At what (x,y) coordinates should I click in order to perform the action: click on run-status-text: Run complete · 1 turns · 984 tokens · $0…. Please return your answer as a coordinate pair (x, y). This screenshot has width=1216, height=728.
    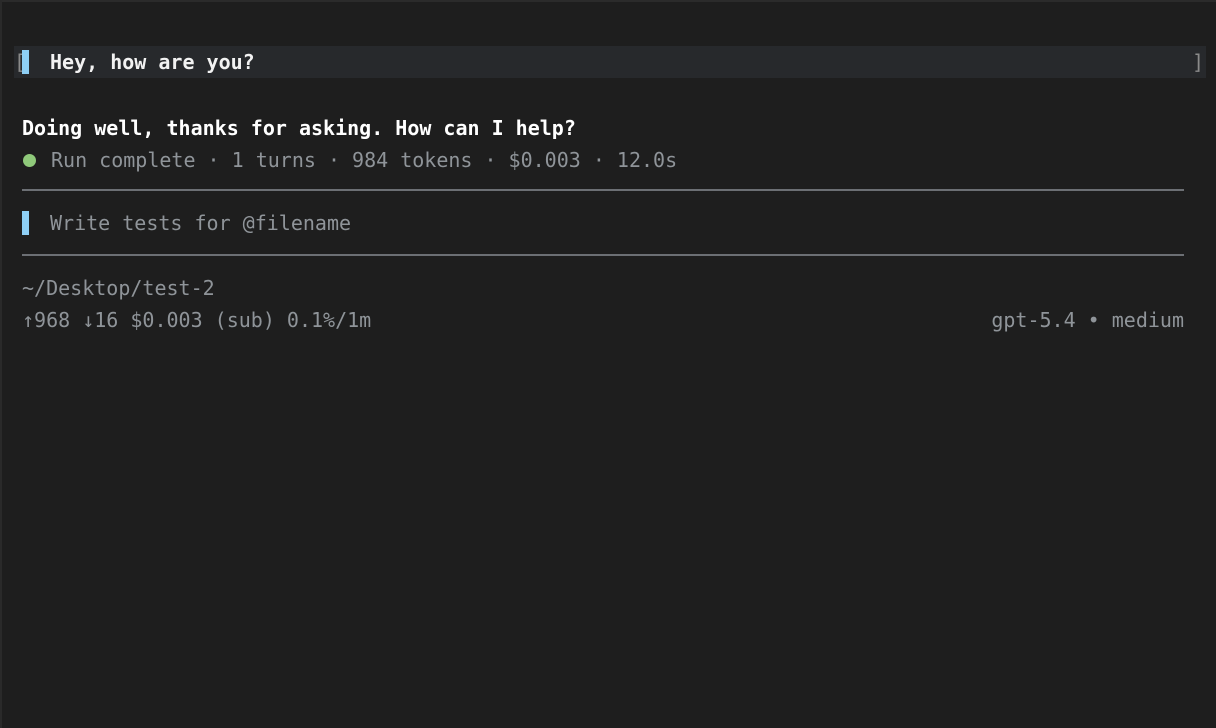
    Looking at the image, I should click on (364, 160).